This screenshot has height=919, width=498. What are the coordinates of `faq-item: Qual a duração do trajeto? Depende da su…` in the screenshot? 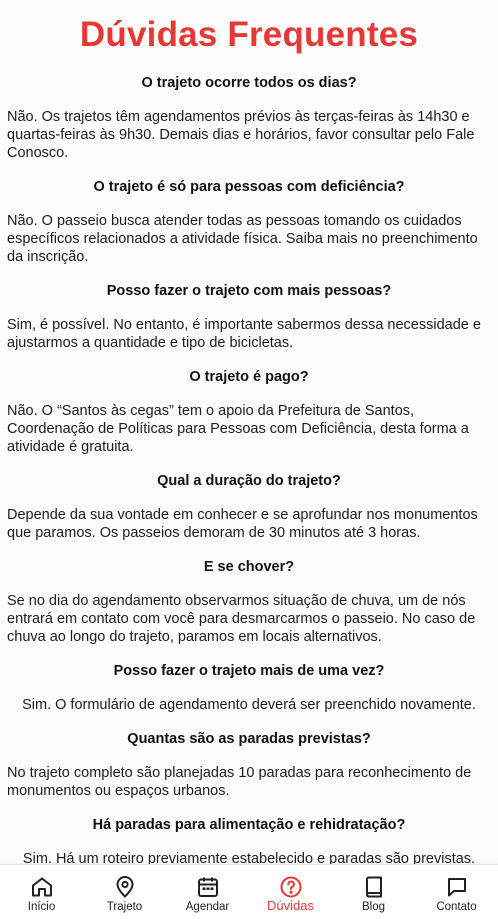 It's located at (249, 507).